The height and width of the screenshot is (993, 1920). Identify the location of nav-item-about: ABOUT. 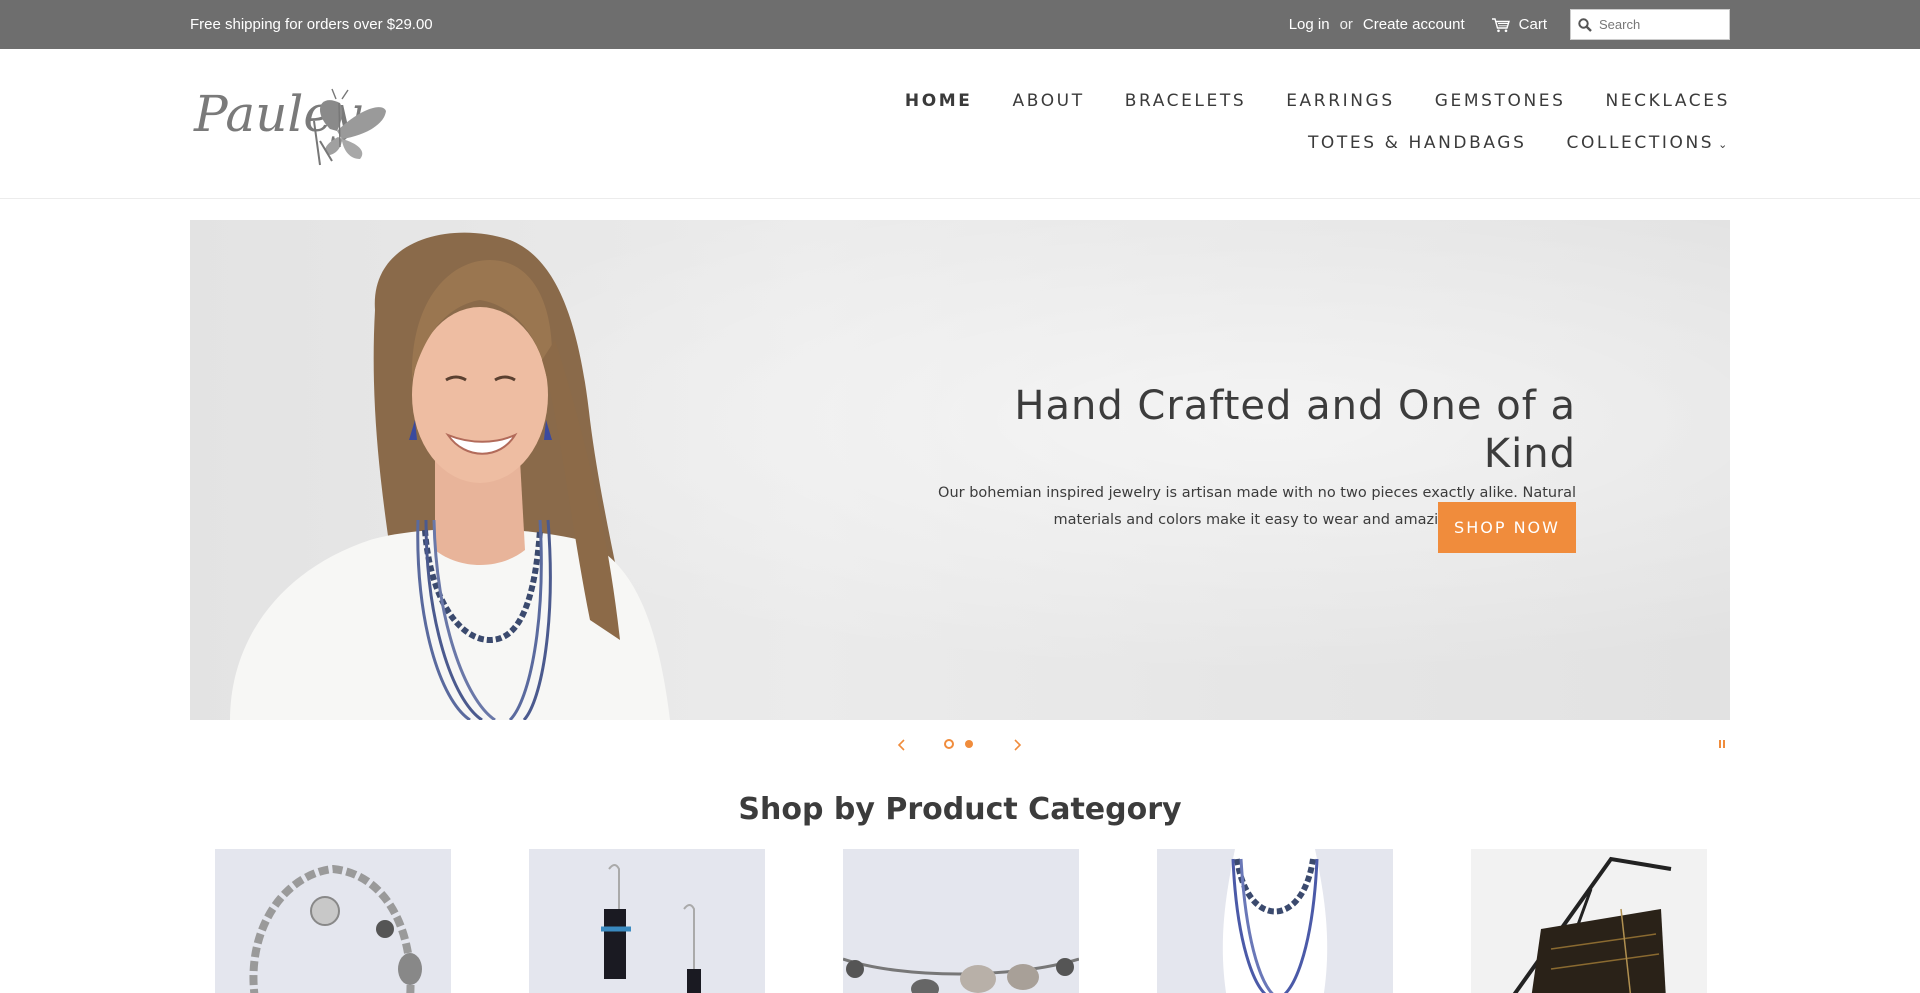
(1049, 110).